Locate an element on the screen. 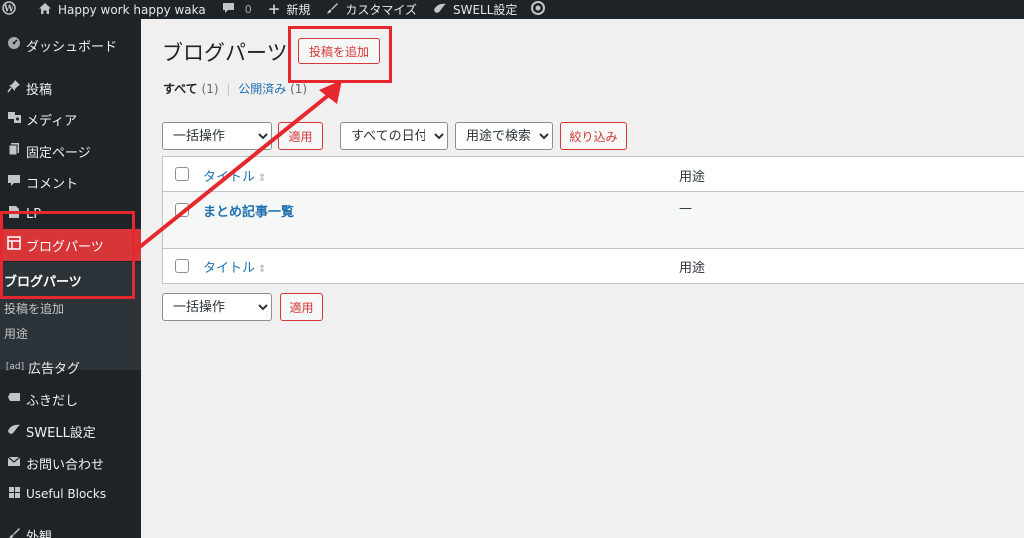  table-header-row: タイトル ⇕ 用途 is located at coordinates (593, 174).